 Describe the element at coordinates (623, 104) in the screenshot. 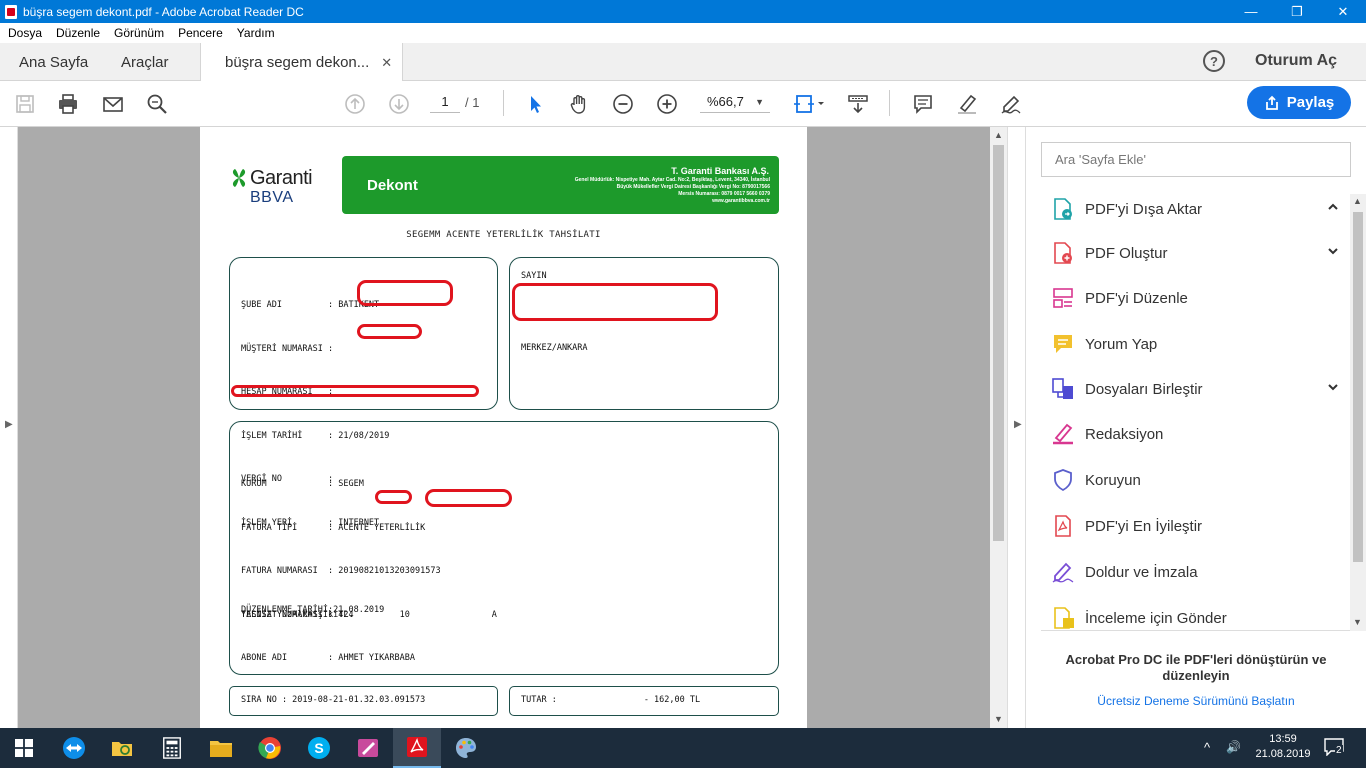

I see `zoom-out-icon` at that location.